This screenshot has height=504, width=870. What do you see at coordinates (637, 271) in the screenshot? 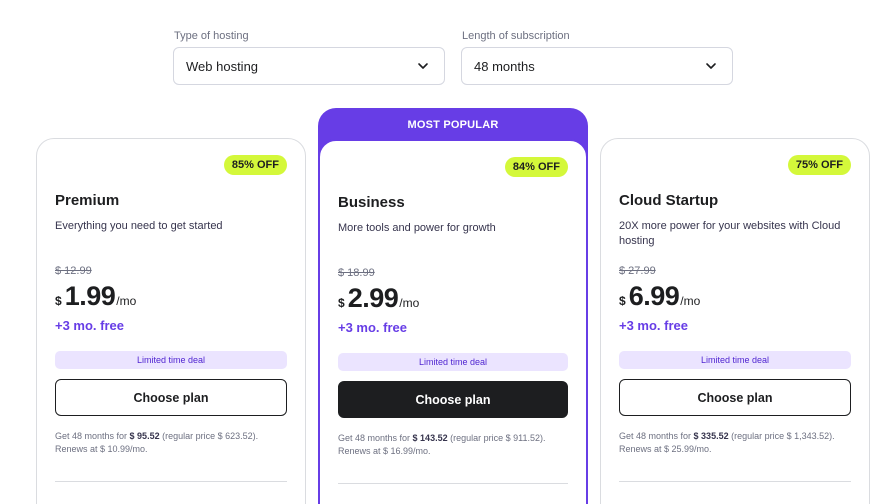
I see `old-price: $ 27.99` at bounding box center [637, 271].